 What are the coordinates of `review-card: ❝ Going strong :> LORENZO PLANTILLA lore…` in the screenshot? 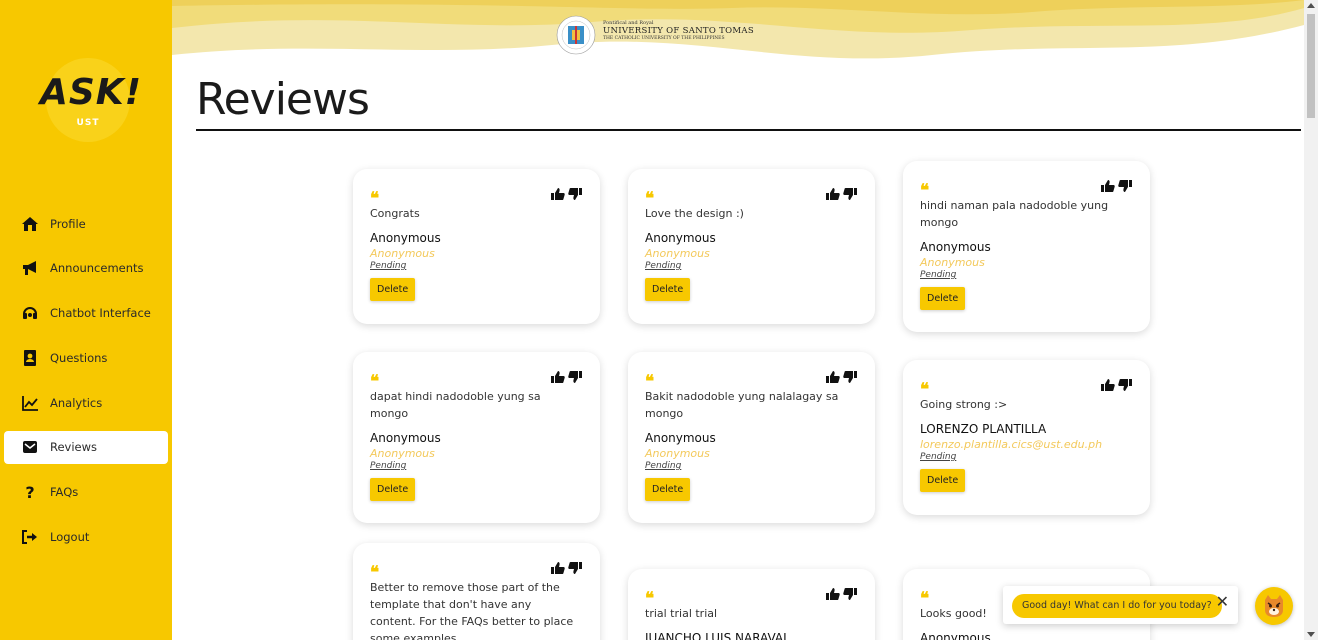 It's located at (1026, 437).